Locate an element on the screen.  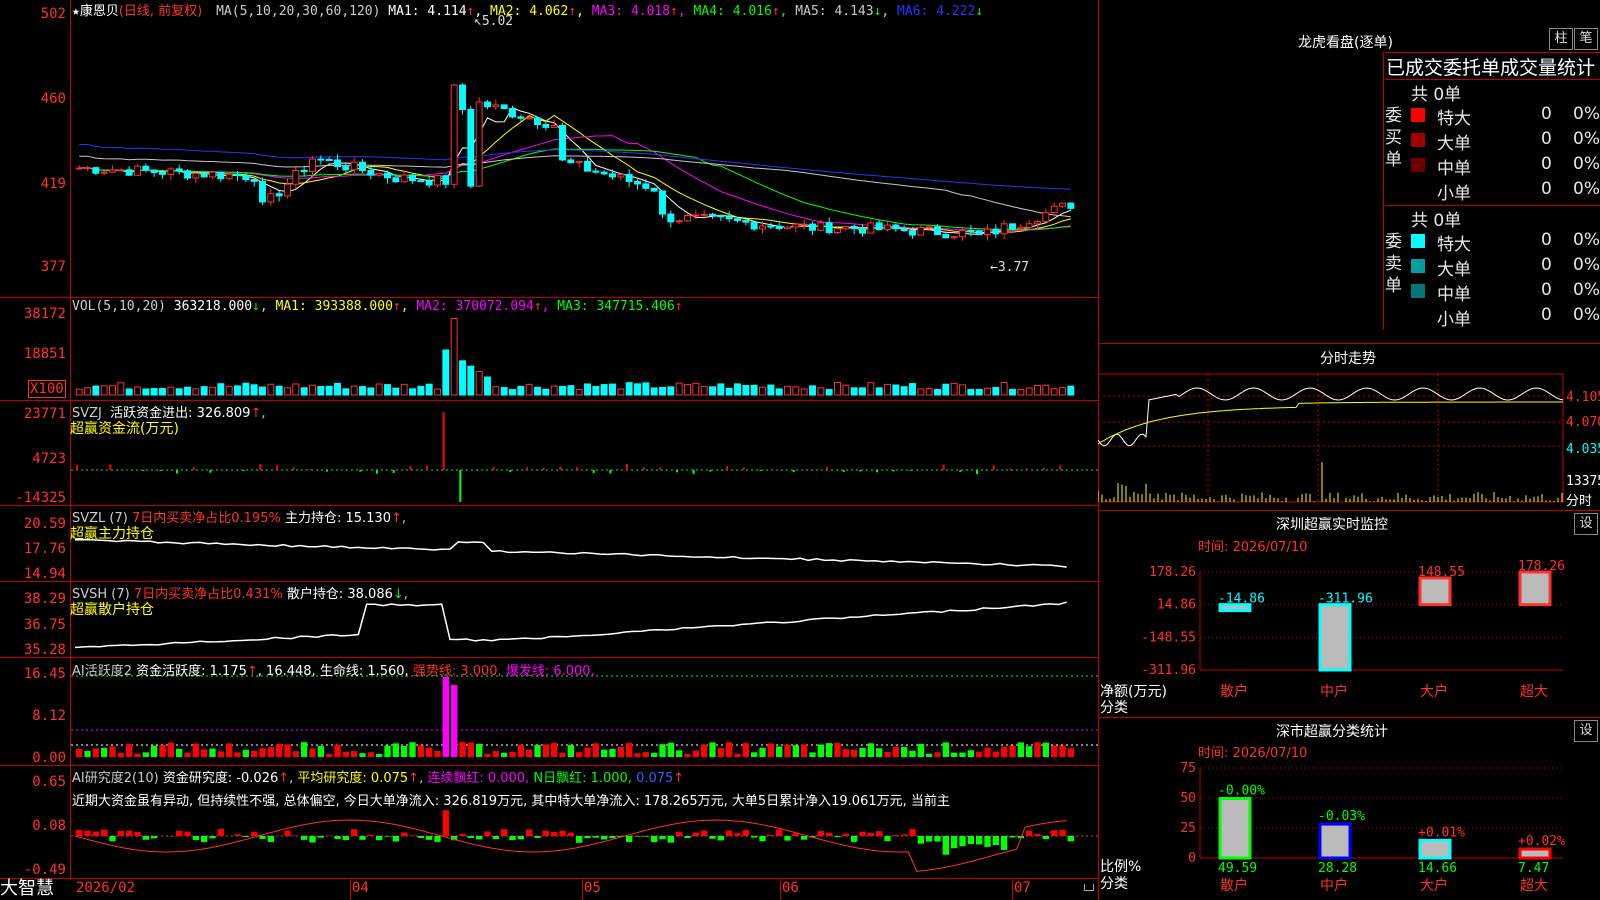
brand-logo: 大智慧 is located at coordinates (27, 889).